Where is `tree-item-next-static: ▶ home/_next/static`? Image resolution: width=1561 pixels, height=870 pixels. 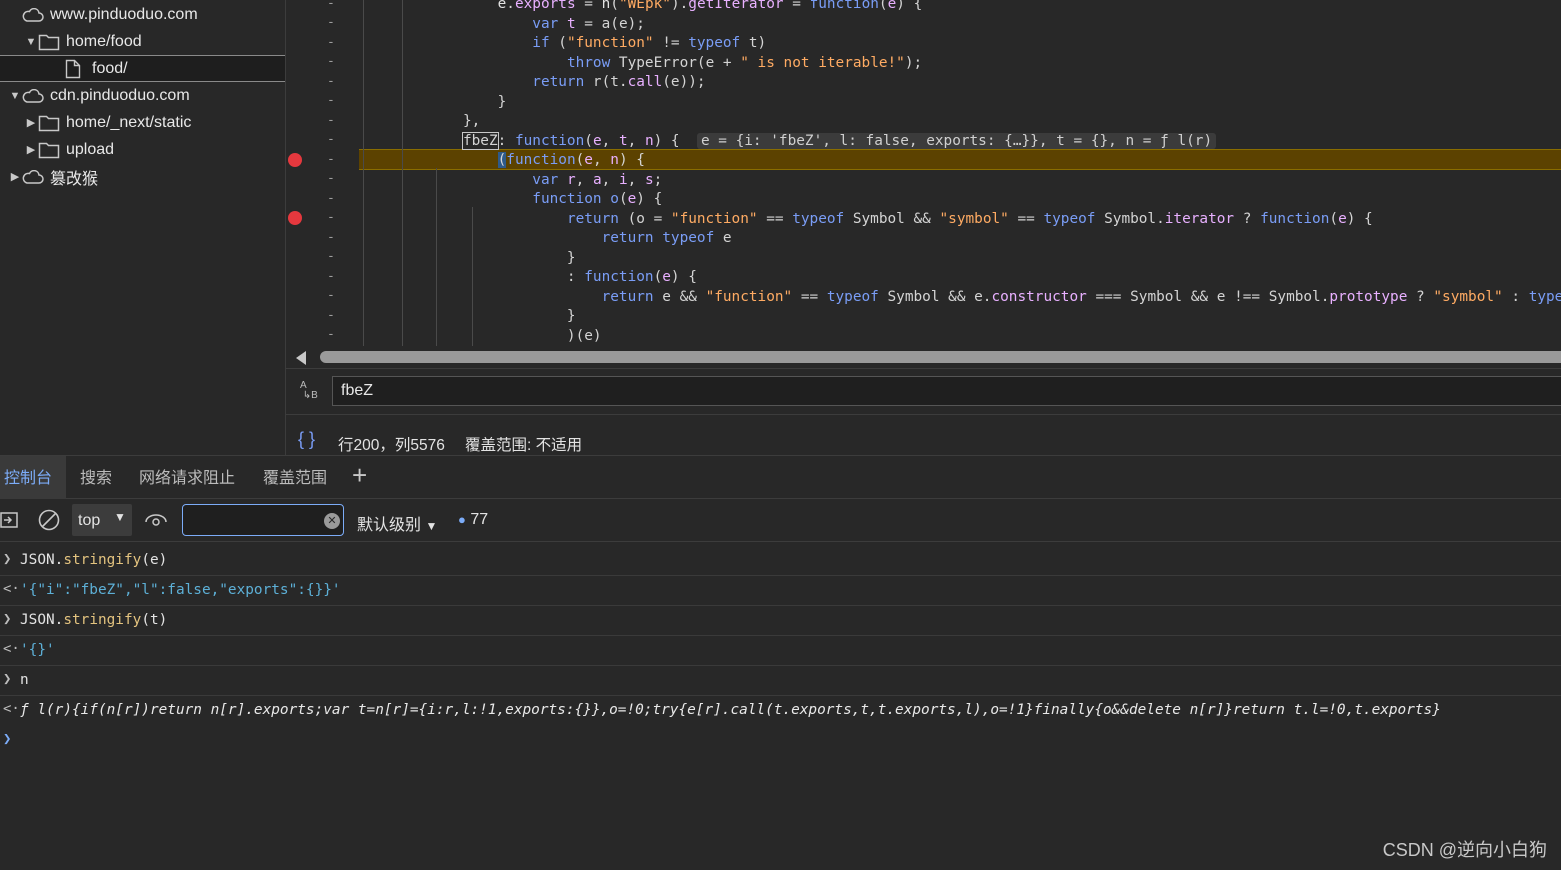 tree-item-next-static: ▶ home/_next/static is located at coordinates (142, 122).